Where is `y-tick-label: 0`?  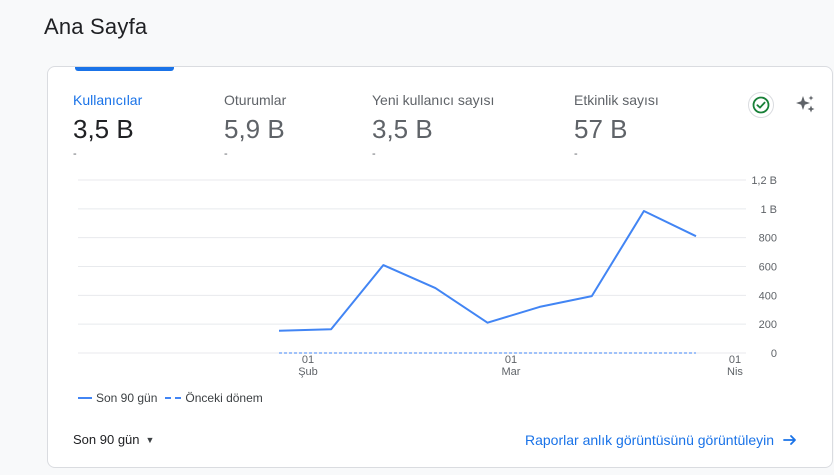 y-tick-label: 0 is located at coordinates (774, 354).